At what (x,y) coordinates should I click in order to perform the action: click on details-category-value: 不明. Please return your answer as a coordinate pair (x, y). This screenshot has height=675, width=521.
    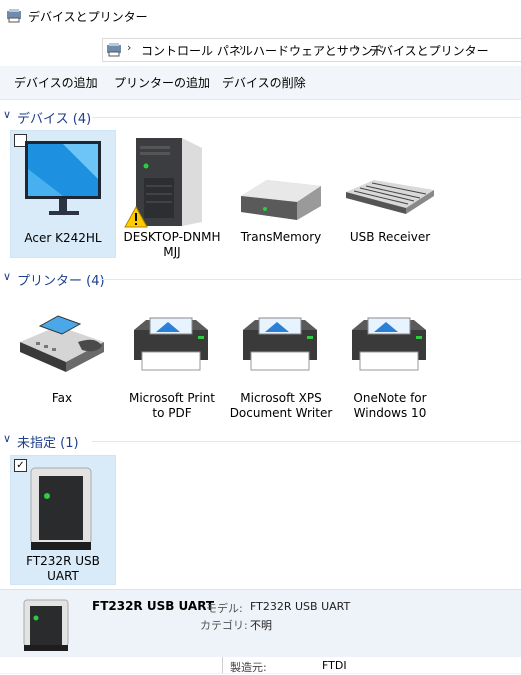
    Looking at the image, I should click on (261, 625).